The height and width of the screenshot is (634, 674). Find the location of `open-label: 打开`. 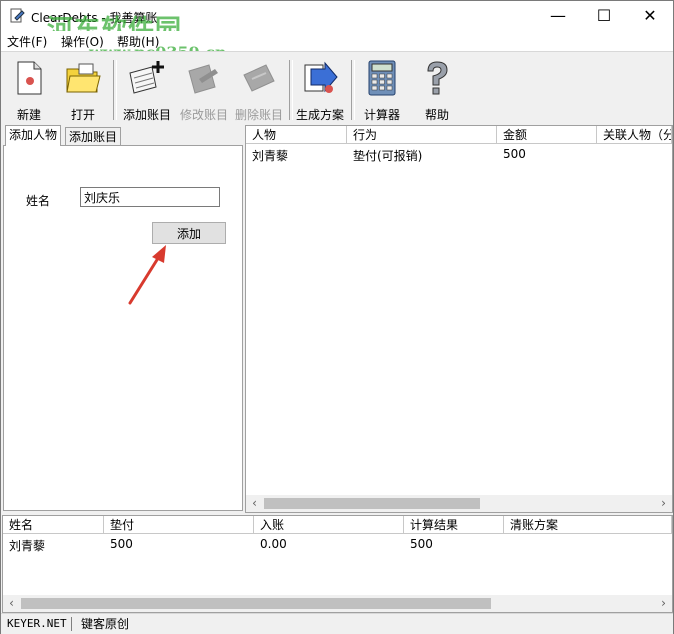

open-label: 打开 is located at coordinates (82, 115).